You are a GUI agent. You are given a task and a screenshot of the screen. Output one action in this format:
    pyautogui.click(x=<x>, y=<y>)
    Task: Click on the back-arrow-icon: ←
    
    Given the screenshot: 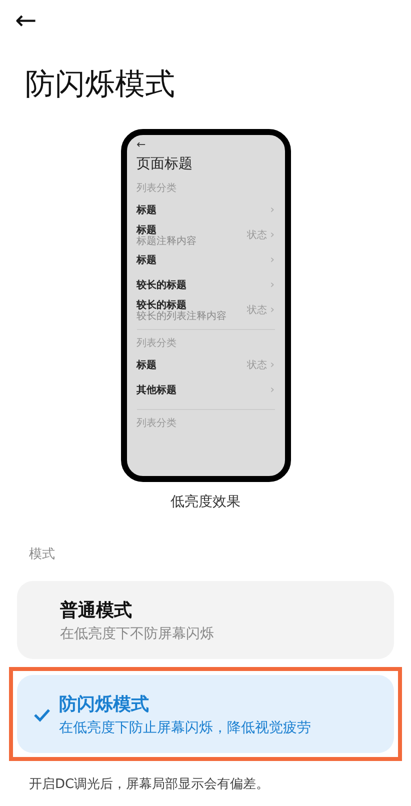 What is the action you would take?
    pyautogui.click(x=205, y=144)
    